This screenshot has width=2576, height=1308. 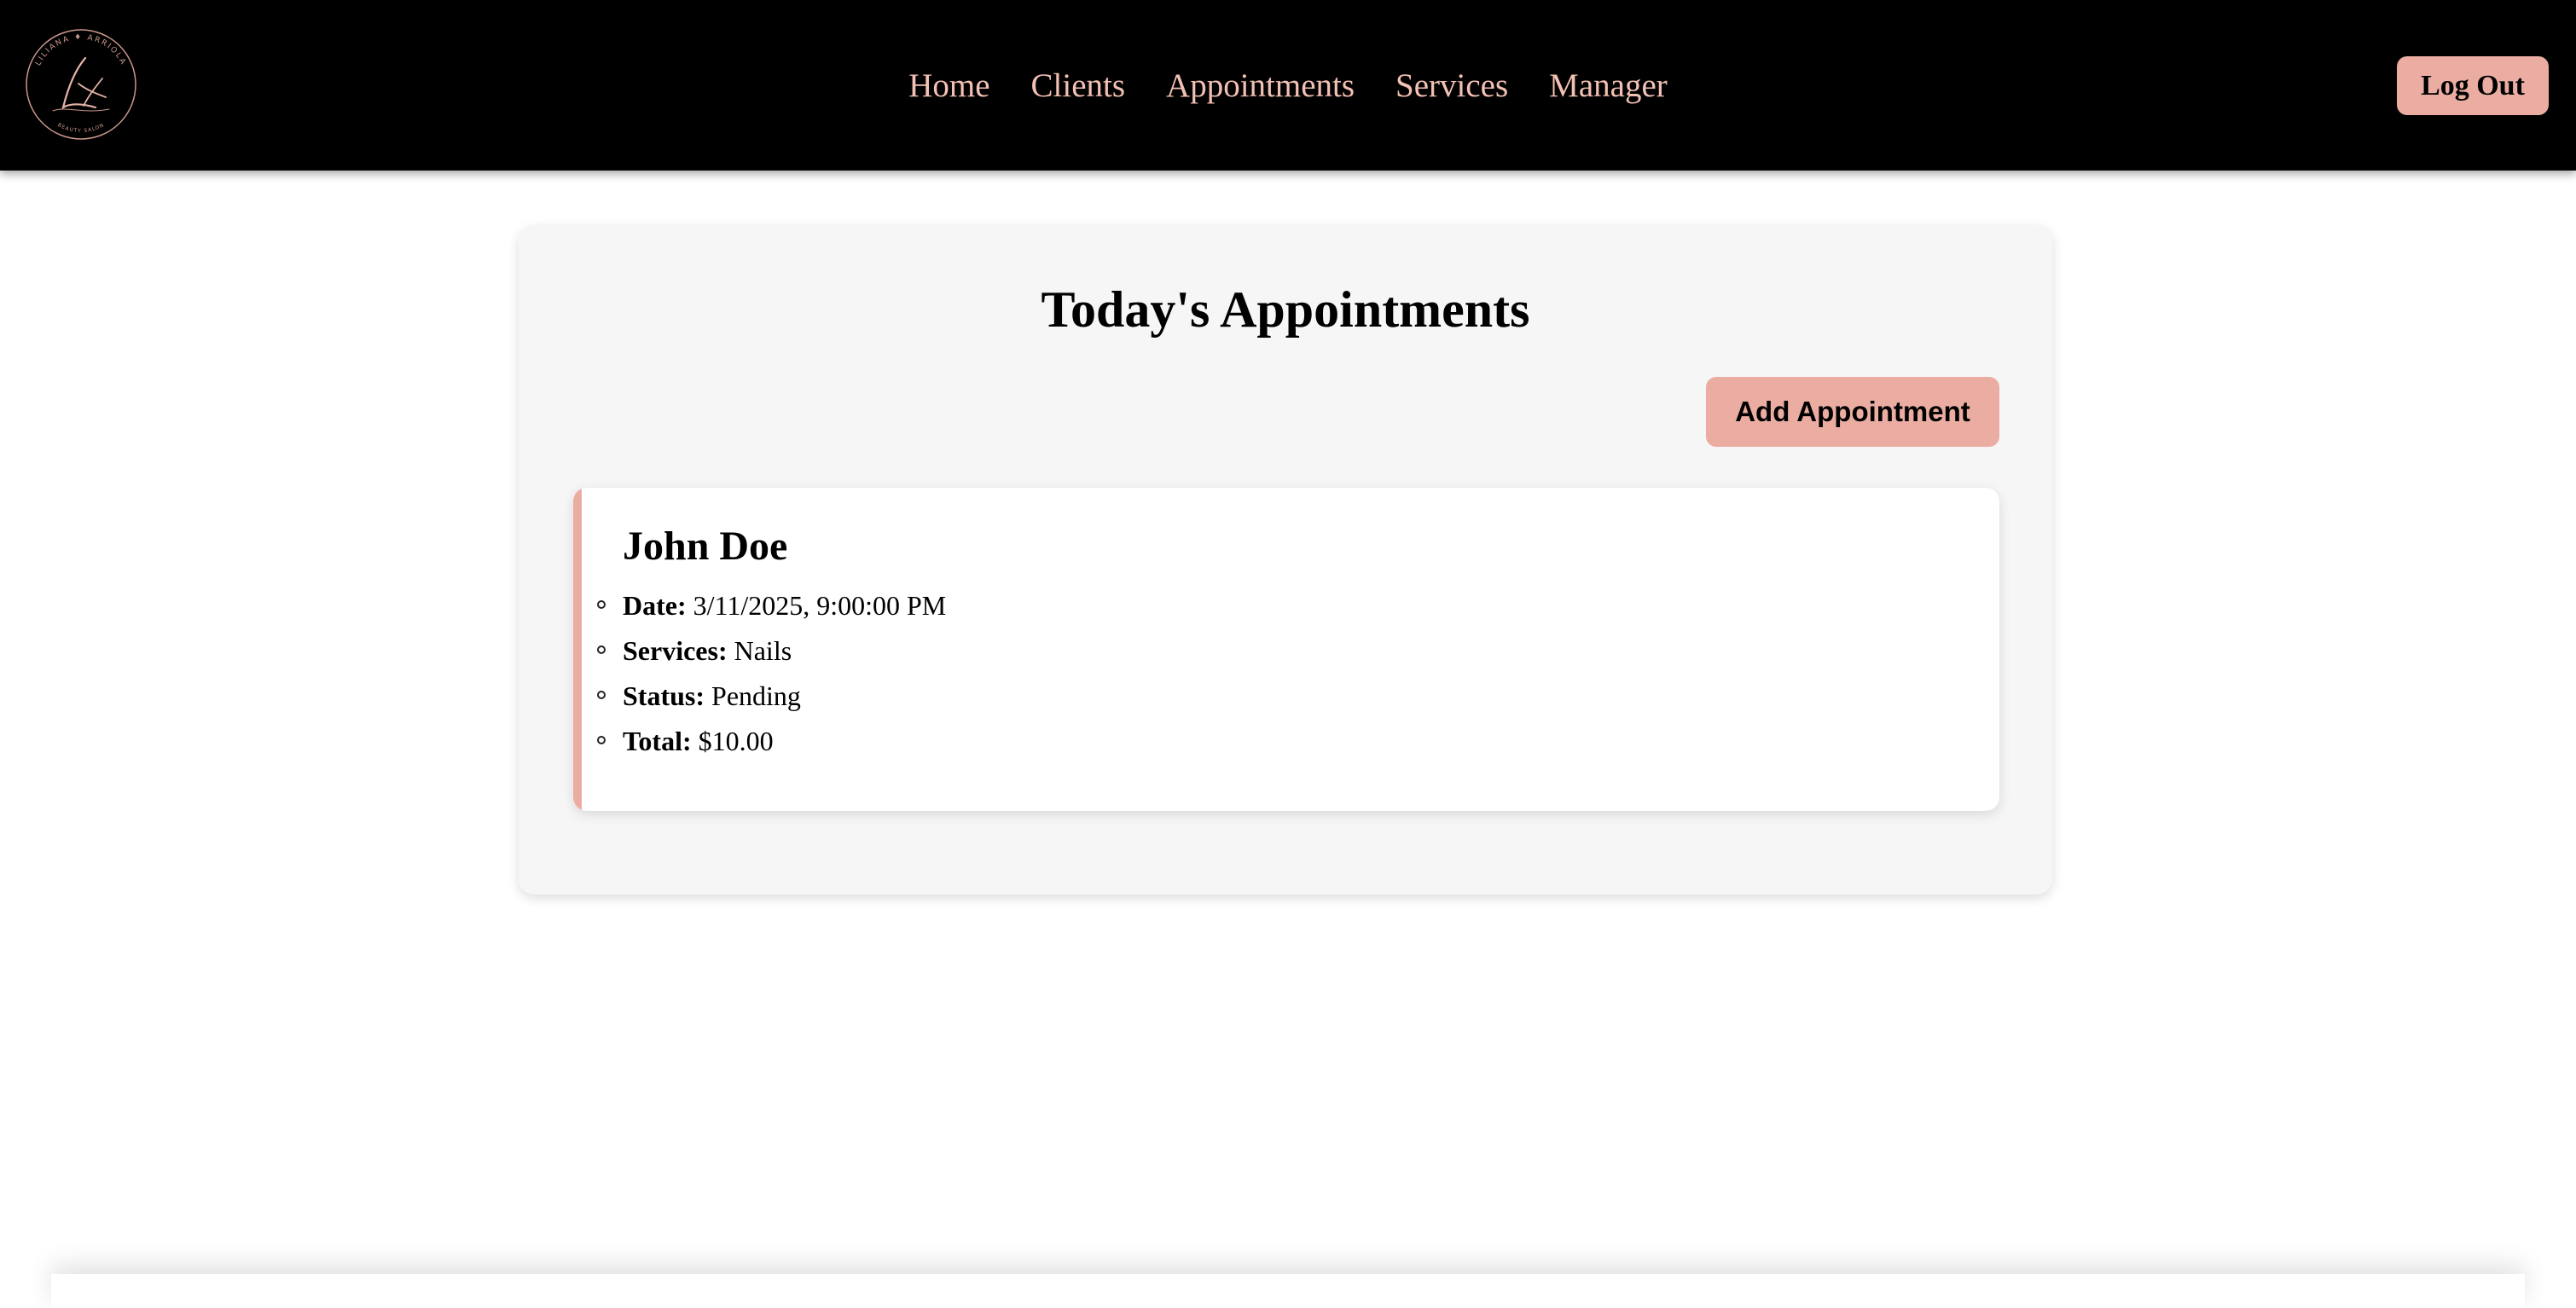 What do you see at coordinates (763, 650) in the screenshot?
I see `services-value: Nails` at bounding box center [763, 650].